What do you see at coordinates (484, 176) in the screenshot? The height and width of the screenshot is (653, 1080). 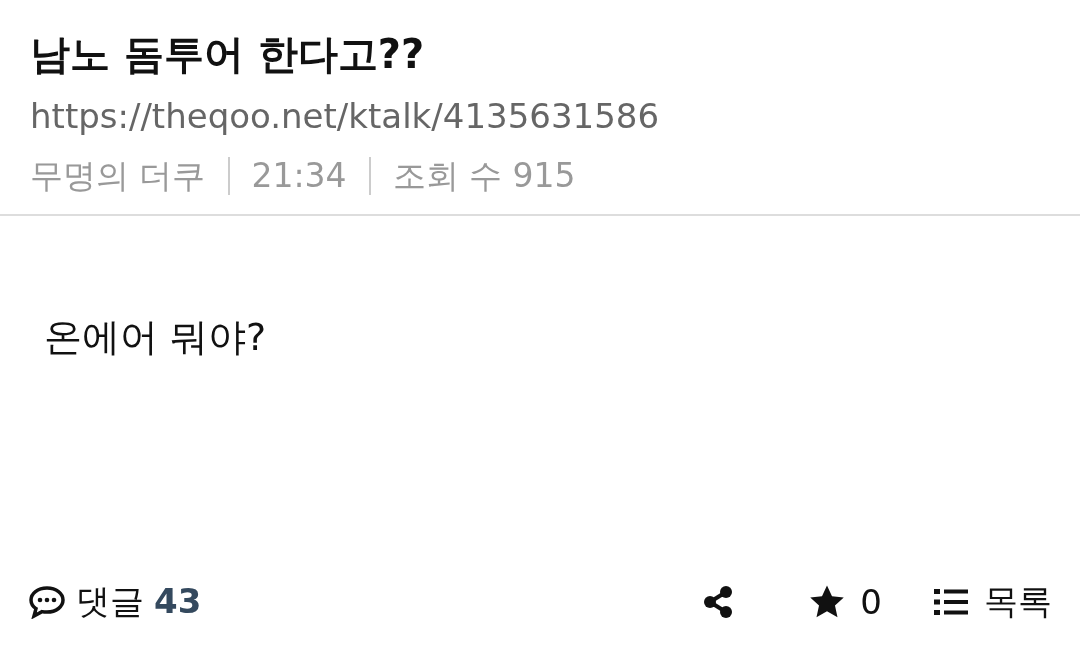 I see `post-meta: 조회 수 915` at bounding box center [484, 176].